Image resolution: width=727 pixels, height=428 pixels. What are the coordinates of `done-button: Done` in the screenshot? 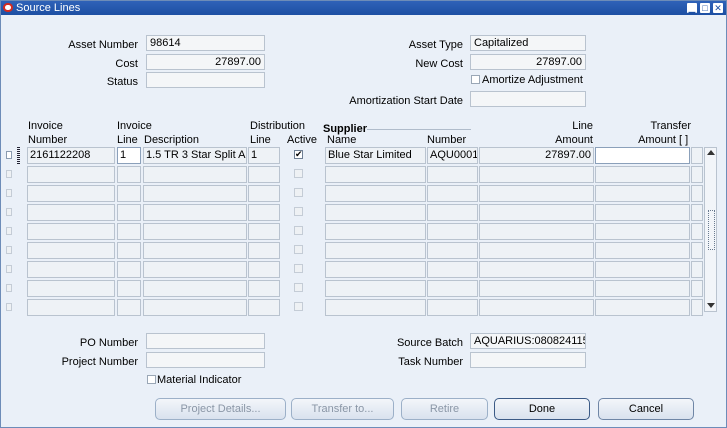 It's located at (542, 409).